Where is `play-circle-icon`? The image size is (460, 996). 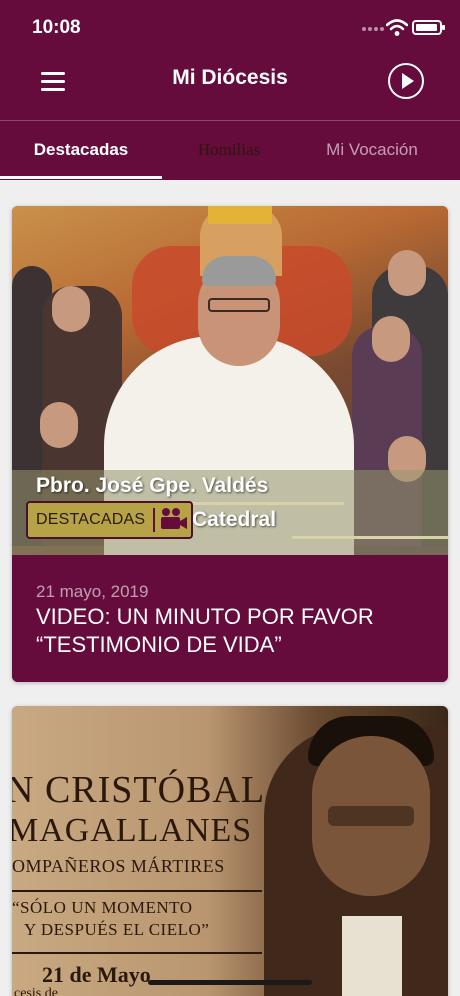
play-circle-icon is located at coordinates (406, 81).